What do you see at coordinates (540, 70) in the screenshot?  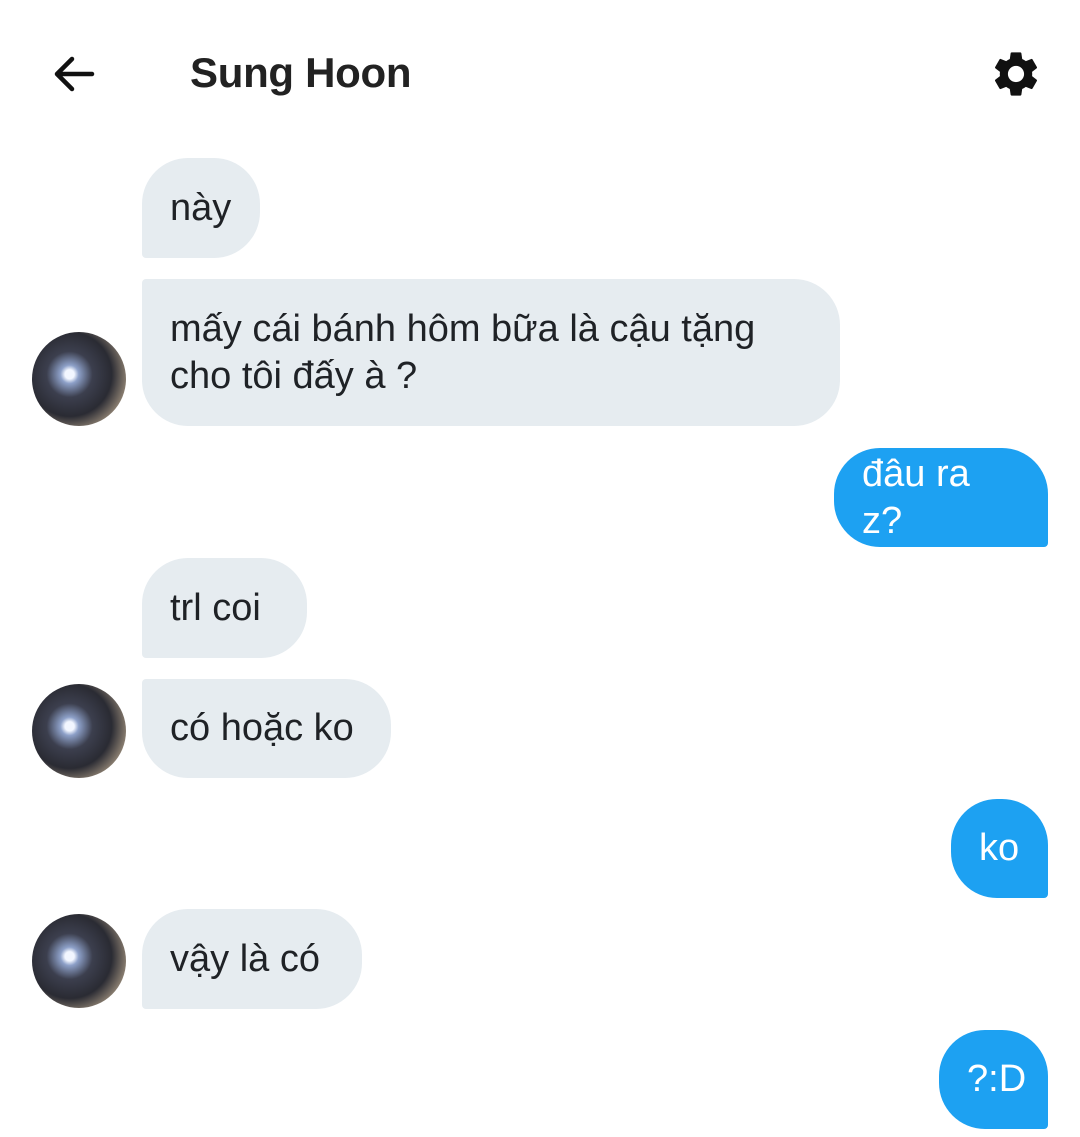 I see `chat-header: Sung Hoon` at bounding box center [540, 70].